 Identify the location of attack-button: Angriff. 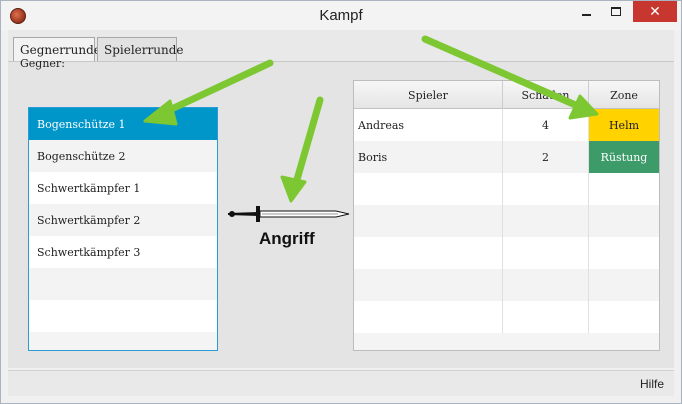
(287, 239).